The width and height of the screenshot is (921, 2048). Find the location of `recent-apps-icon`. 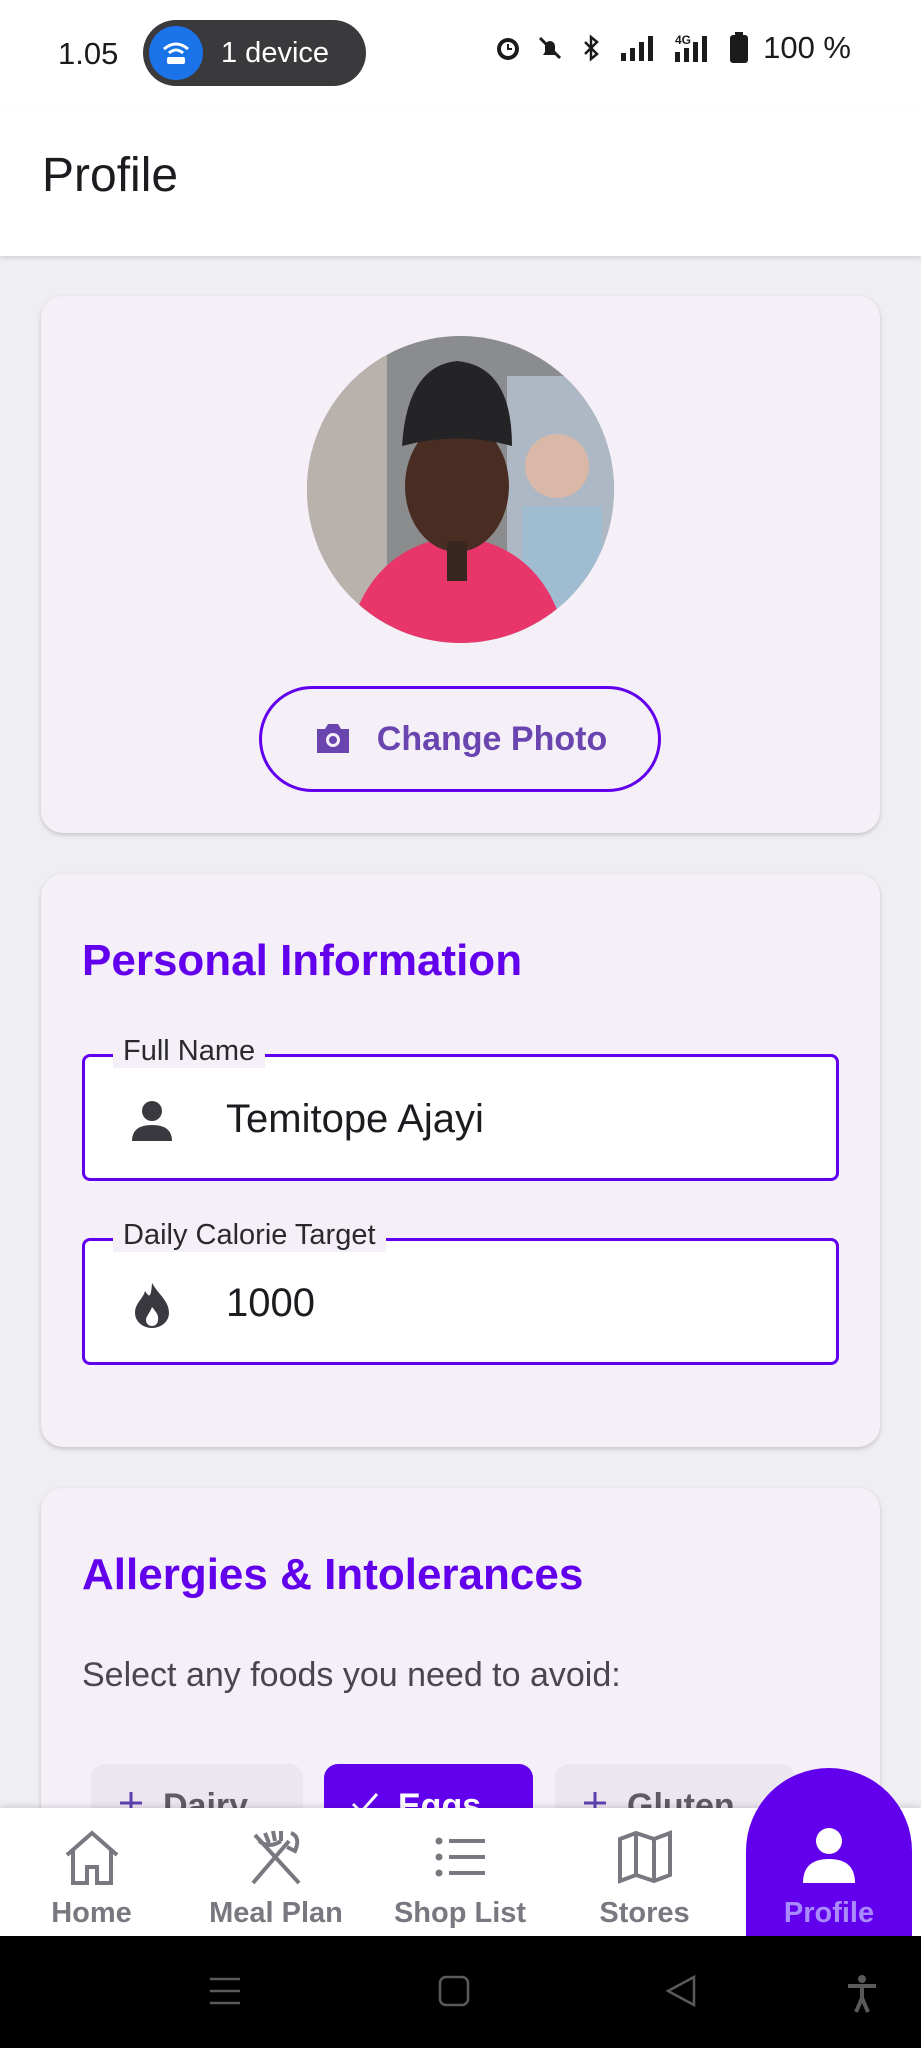

recent-apps-icon is located at coordinates (225, 1991).